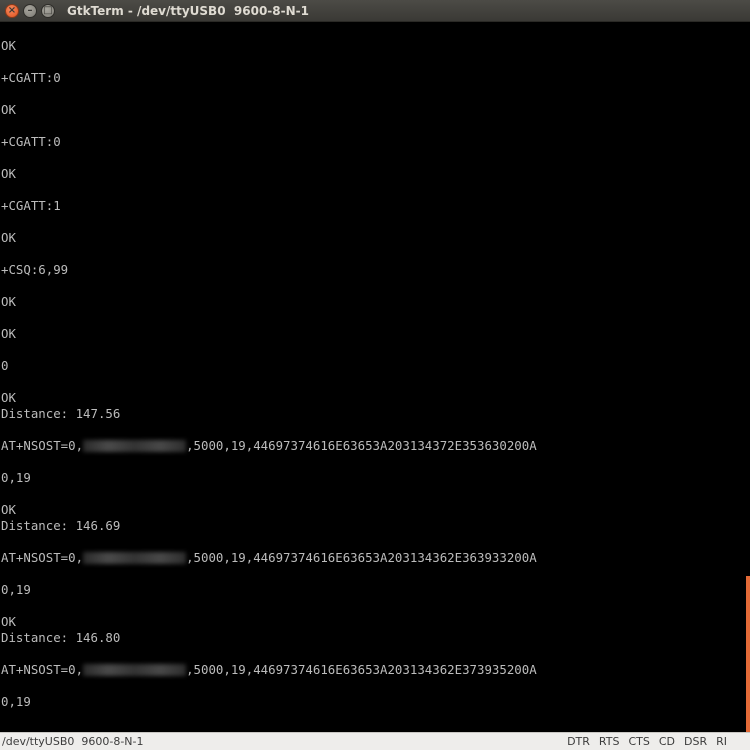 The height and width of the screenshot is (750, 750). Describe the element at coordinates (639, 741) in the screenshot. I see `signal-cts: CTS` at that location.